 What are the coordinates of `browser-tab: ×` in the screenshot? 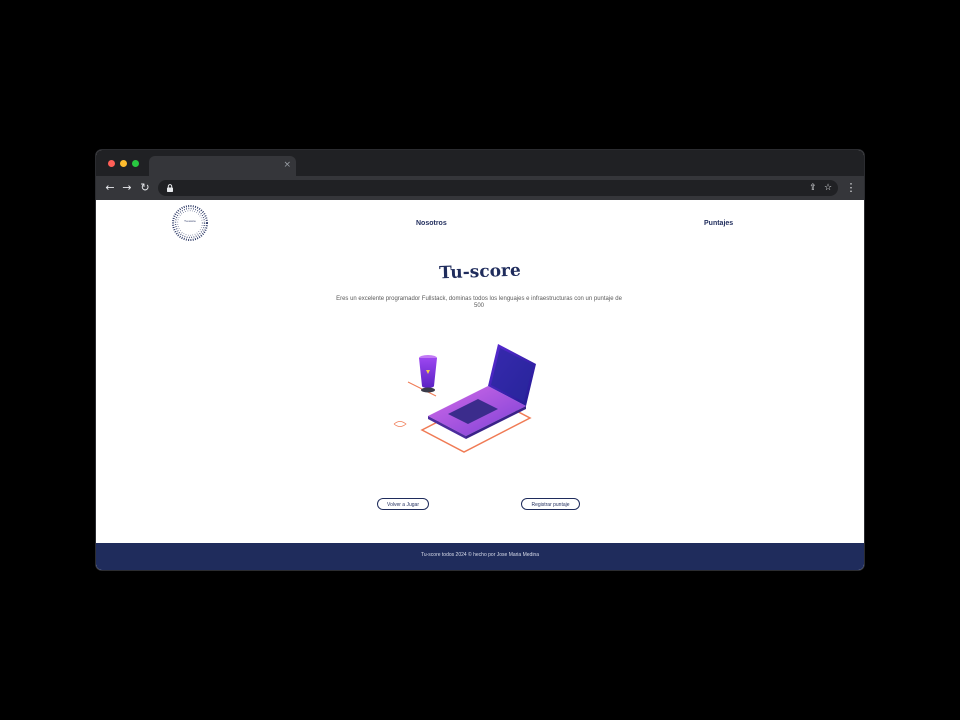 It's located at (222, 166).